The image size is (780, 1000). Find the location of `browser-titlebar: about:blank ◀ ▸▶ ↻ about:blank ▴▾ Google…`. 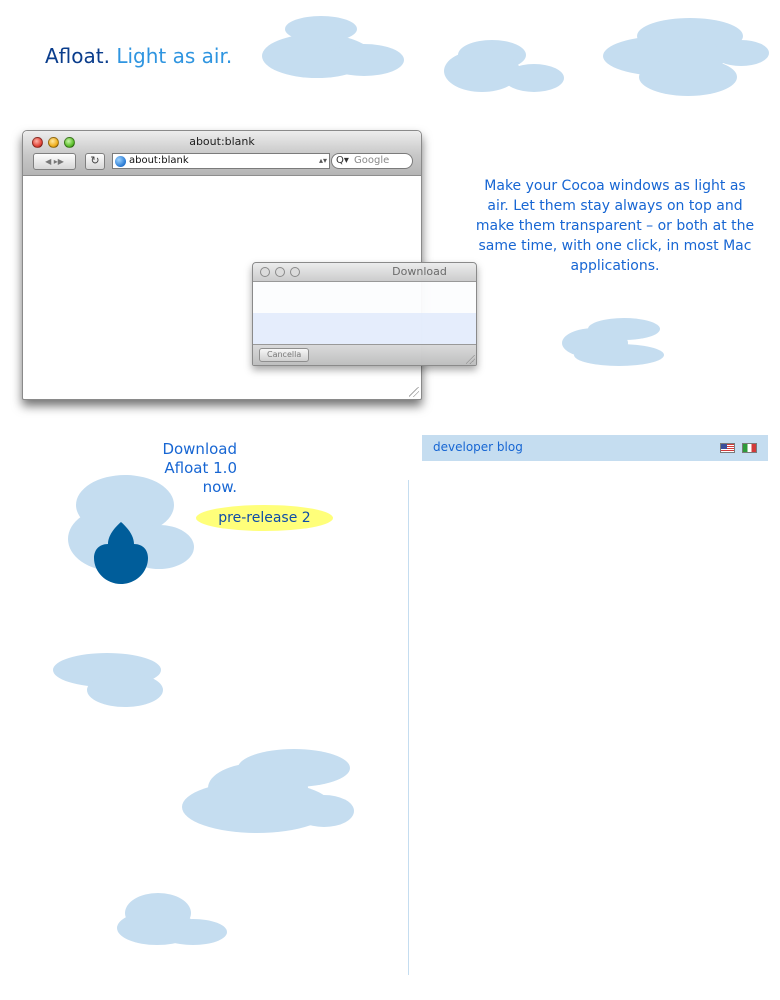

browser-titlebar: about:blank ◀ ▸▶ ↻ about:blank ▴▾ Google… is located at coordinates (222, 153).